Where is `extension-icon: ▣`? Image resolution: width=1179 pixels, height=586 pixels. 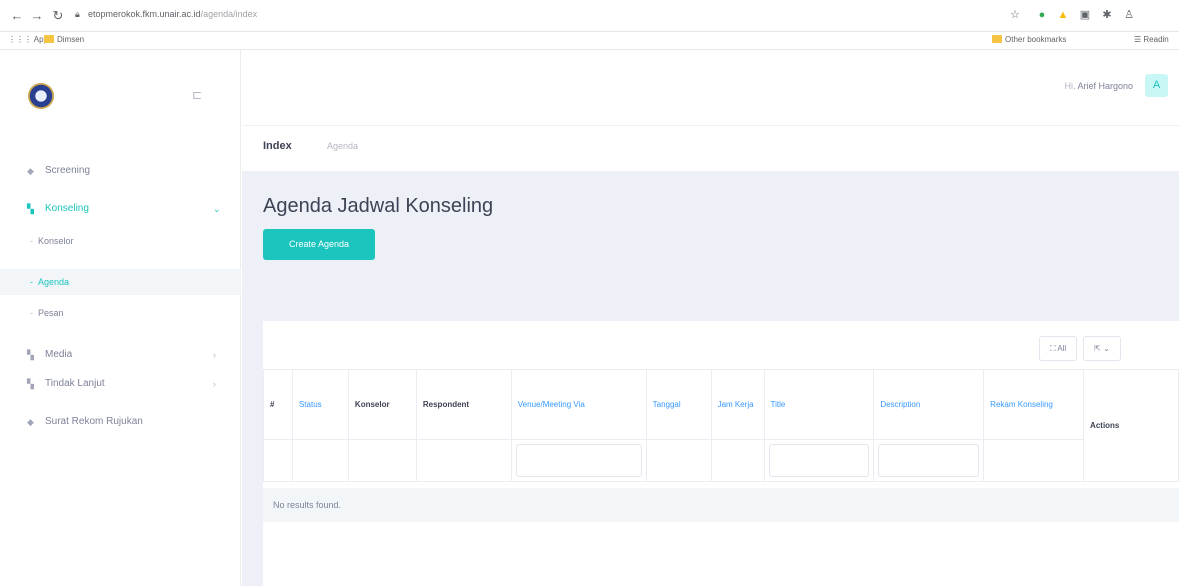
extension-icon: ▣ is located at coordinates (1085, 15).